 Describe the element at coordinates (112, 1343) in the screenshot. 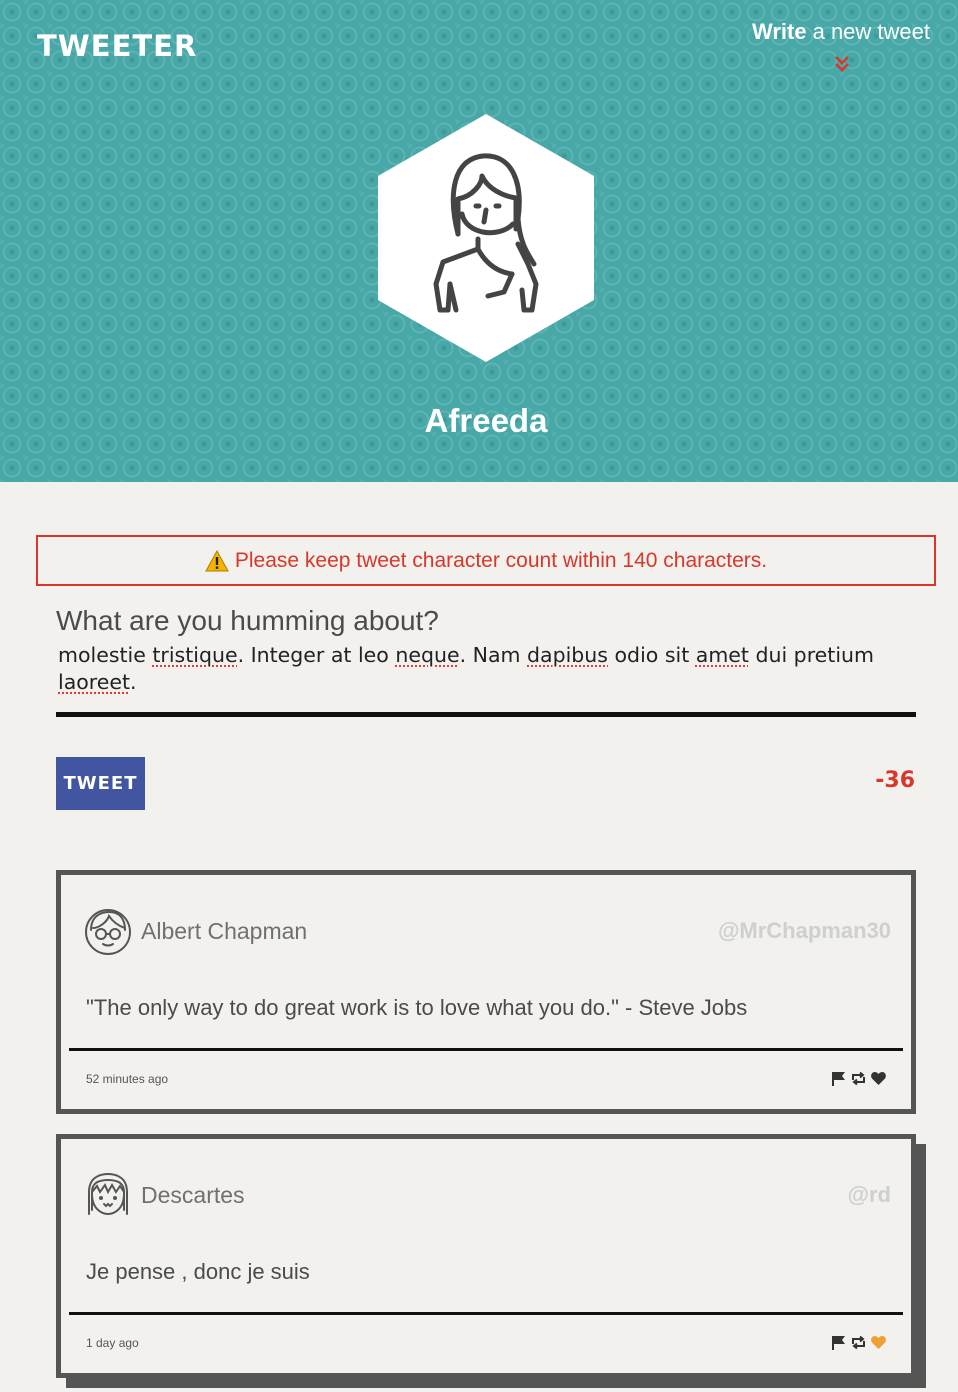

I see `tweet-timestamp: 1 day ago` at that location.